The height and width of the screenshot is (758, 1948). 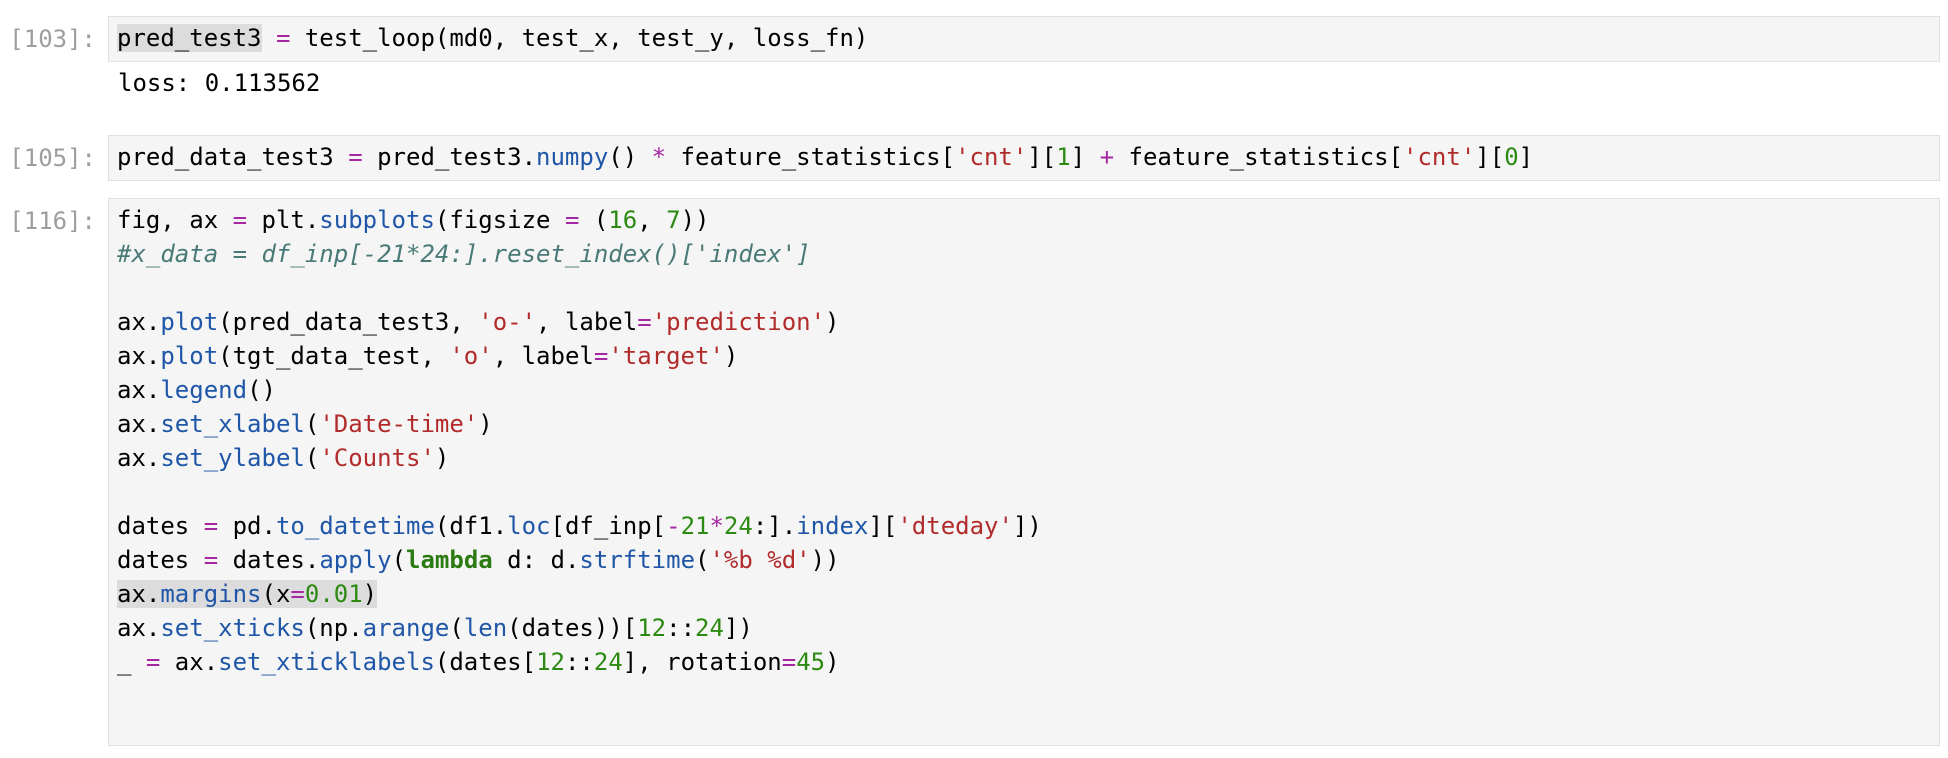 I want to click on code-token: plt., so click(x=283, y=220).